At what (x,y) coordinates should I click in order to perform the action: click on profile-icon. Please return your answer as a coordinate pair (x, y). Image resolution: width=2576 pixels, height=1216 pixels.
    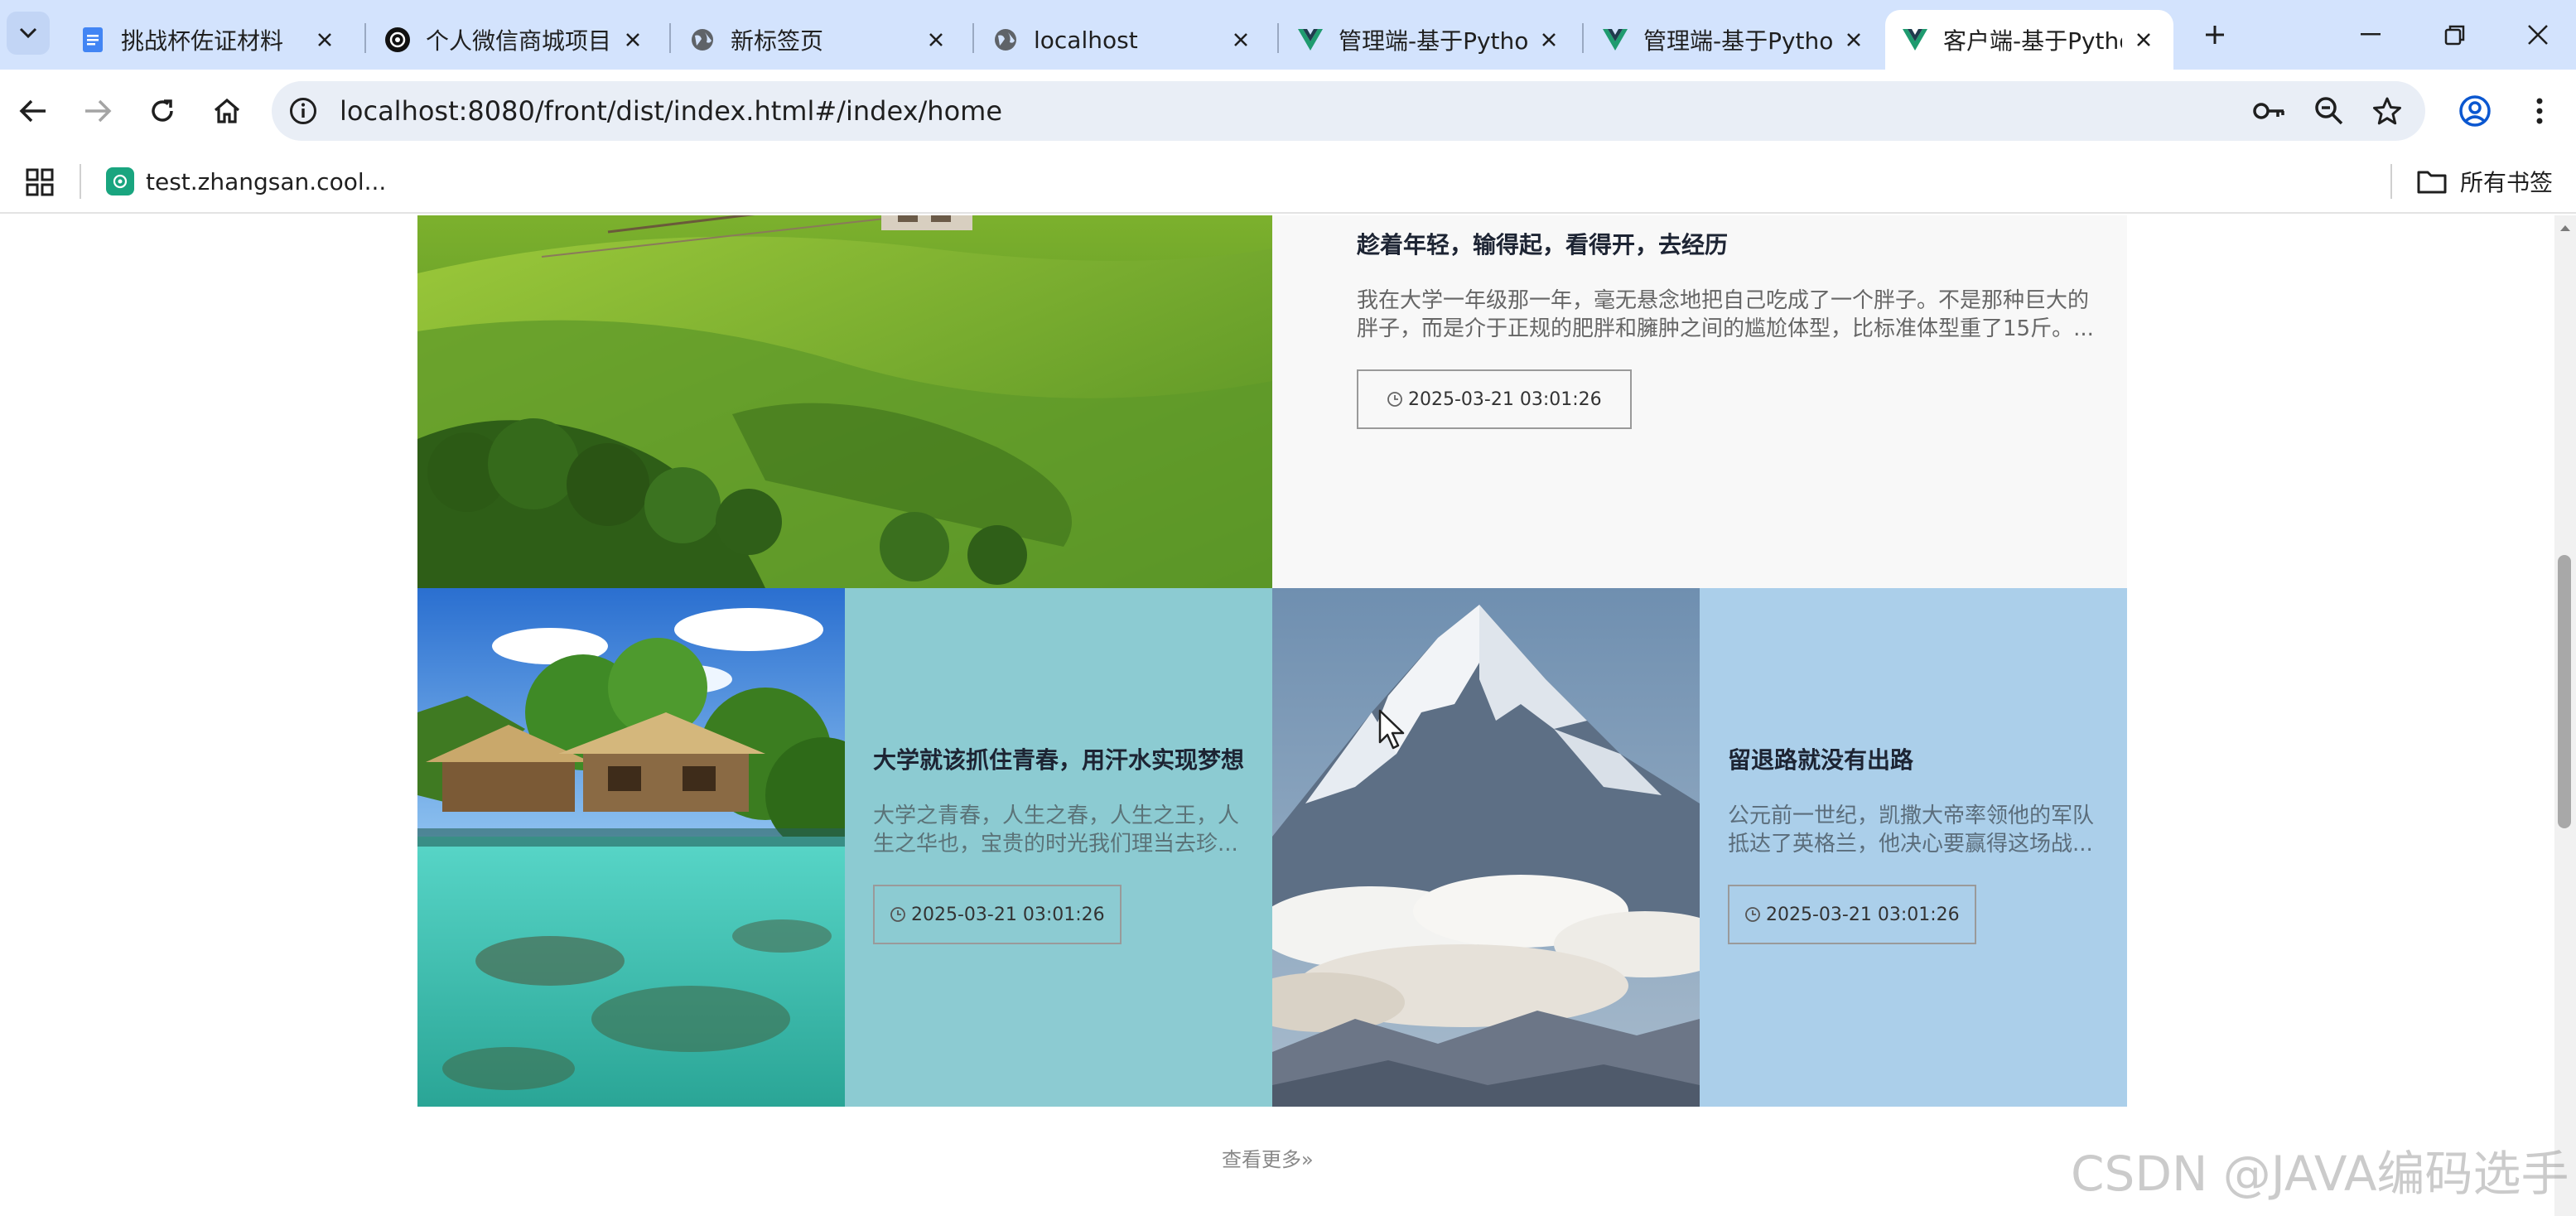
    Looking at the image, I should click on (2475, 111).